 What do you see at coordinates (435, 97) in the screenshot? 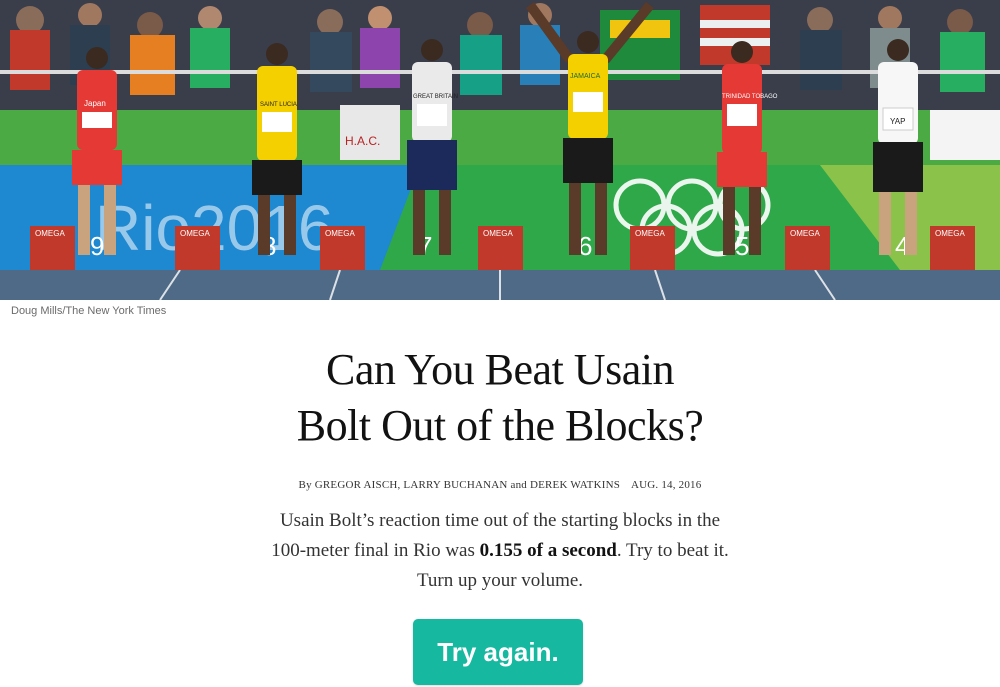
I see `svg-text: GREAT BRITAIN` at bounding box center [435, 97].